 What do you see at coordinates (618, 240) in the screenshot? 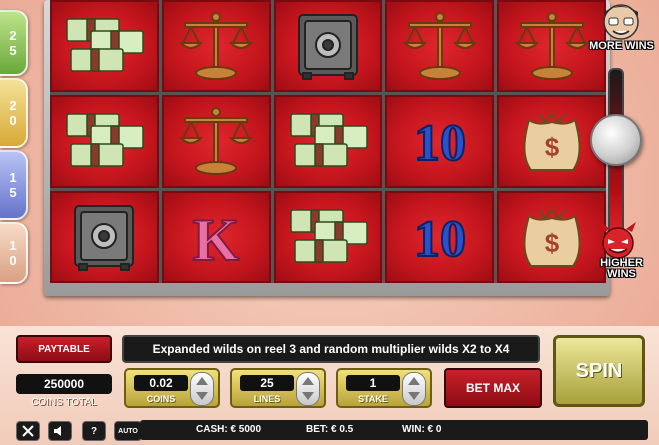
I see `higher-wins-devil-icon` at bounding box center [618, 240].